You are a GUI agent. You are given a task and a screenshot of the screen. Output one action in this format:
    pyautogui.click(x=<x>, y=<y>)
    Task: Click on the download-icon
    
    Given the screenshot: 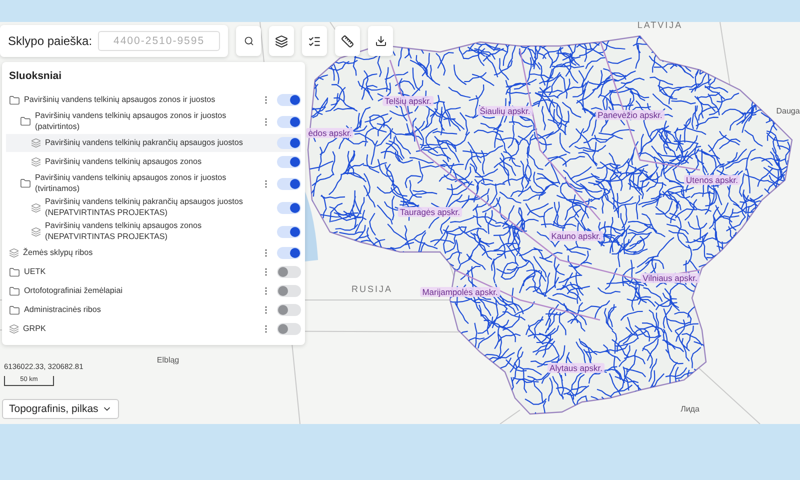 What is the action you would take?
    pyautogui.click(x=380, y=41)
    